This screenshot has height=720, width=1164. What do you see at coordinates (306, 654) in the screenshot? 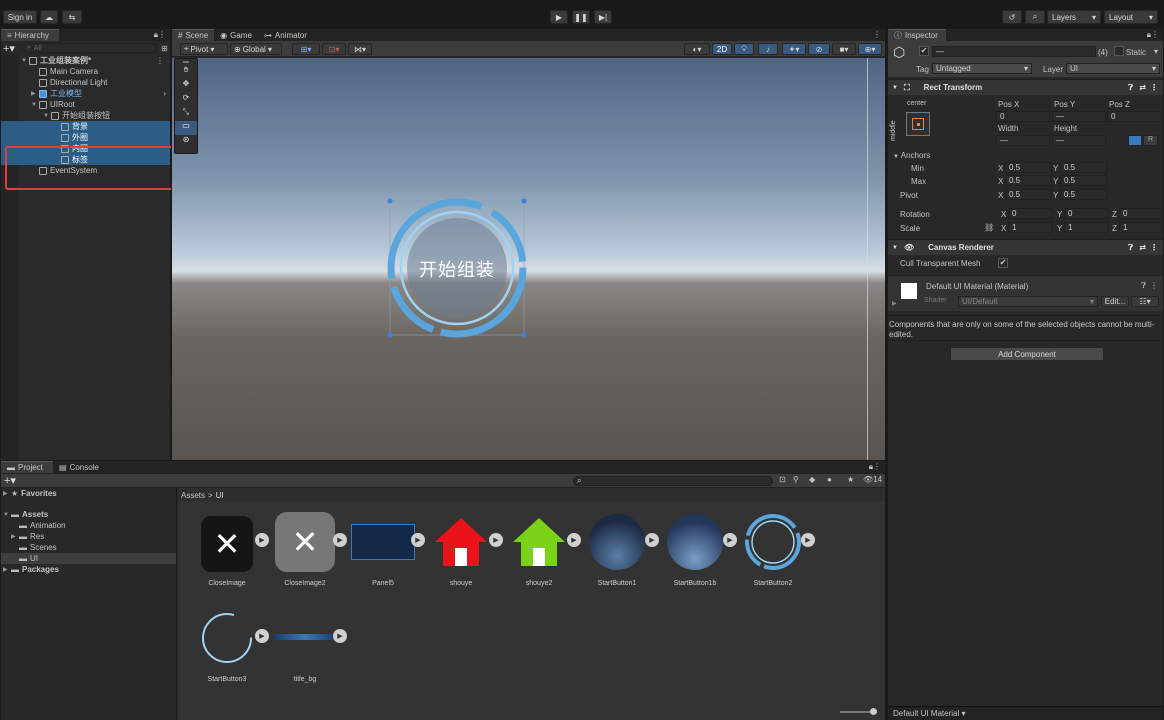
I see `asset-item: ▶ title_bg` at bounding box center [306, 654].